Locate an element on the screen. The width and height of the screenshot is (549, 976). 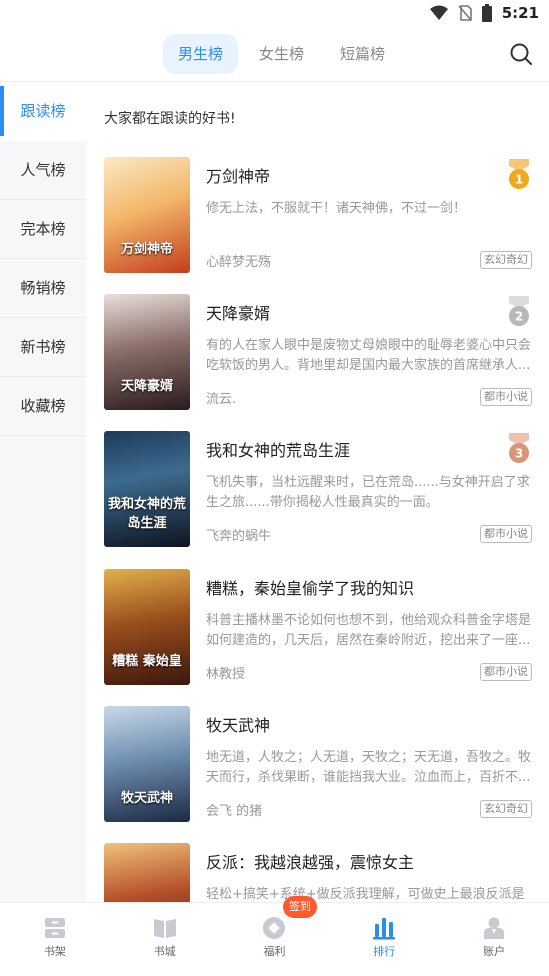
rank-number: 2 is located at coordinates (519, 317).